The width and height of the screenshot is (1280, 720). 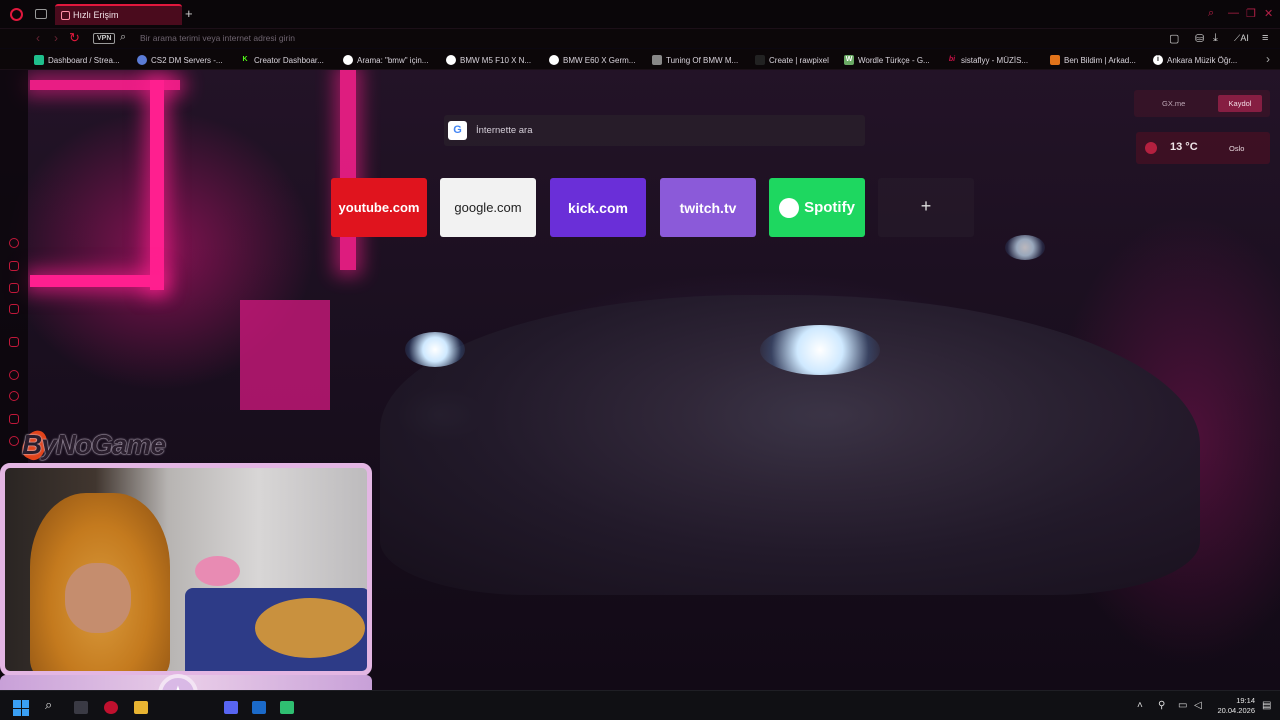 What do you see at coordinates (74, 38) in the screenshot?
I see `reload-button: ↻` at bounding box center [74, 38].